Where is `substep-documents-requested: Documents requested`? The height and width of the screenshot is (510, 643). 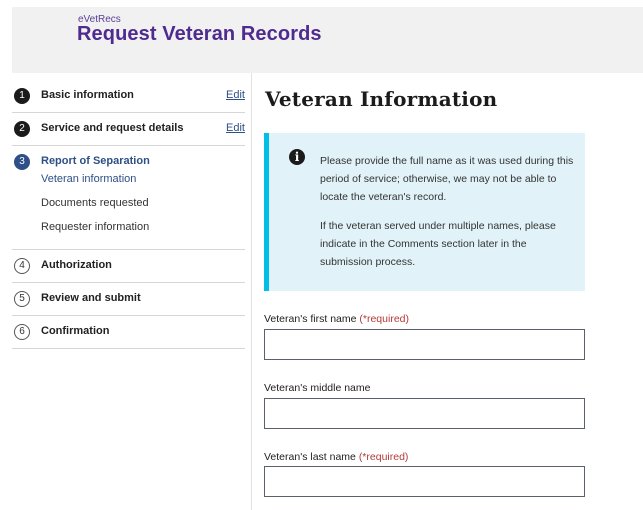
substep-documents-requested: Documents requested is located at coordinates (95, 203).